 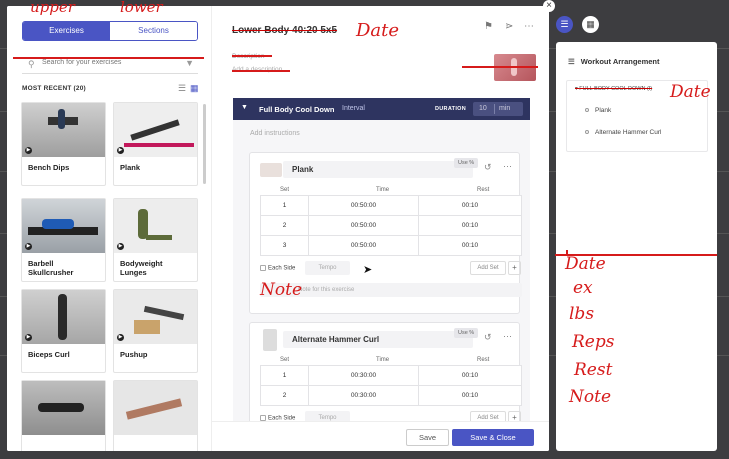 What do you see at coordinates (327, 268) in the screenshot?
I see `tempo-input: Tempo` at bounding box center [327, 268].